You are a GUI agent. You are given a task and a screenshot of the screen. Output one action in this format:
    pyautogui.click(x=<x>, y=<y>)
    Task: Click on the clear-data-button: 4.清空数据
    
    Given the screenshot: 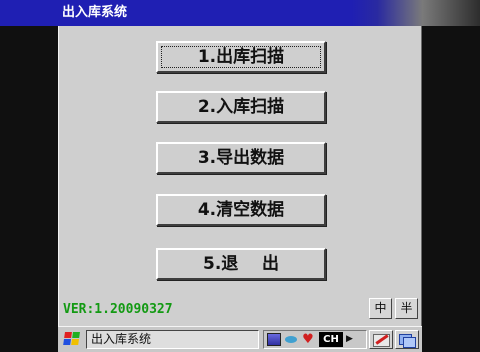 What is the action you would take?
    pyautogui.click(x=241, y=210)
    